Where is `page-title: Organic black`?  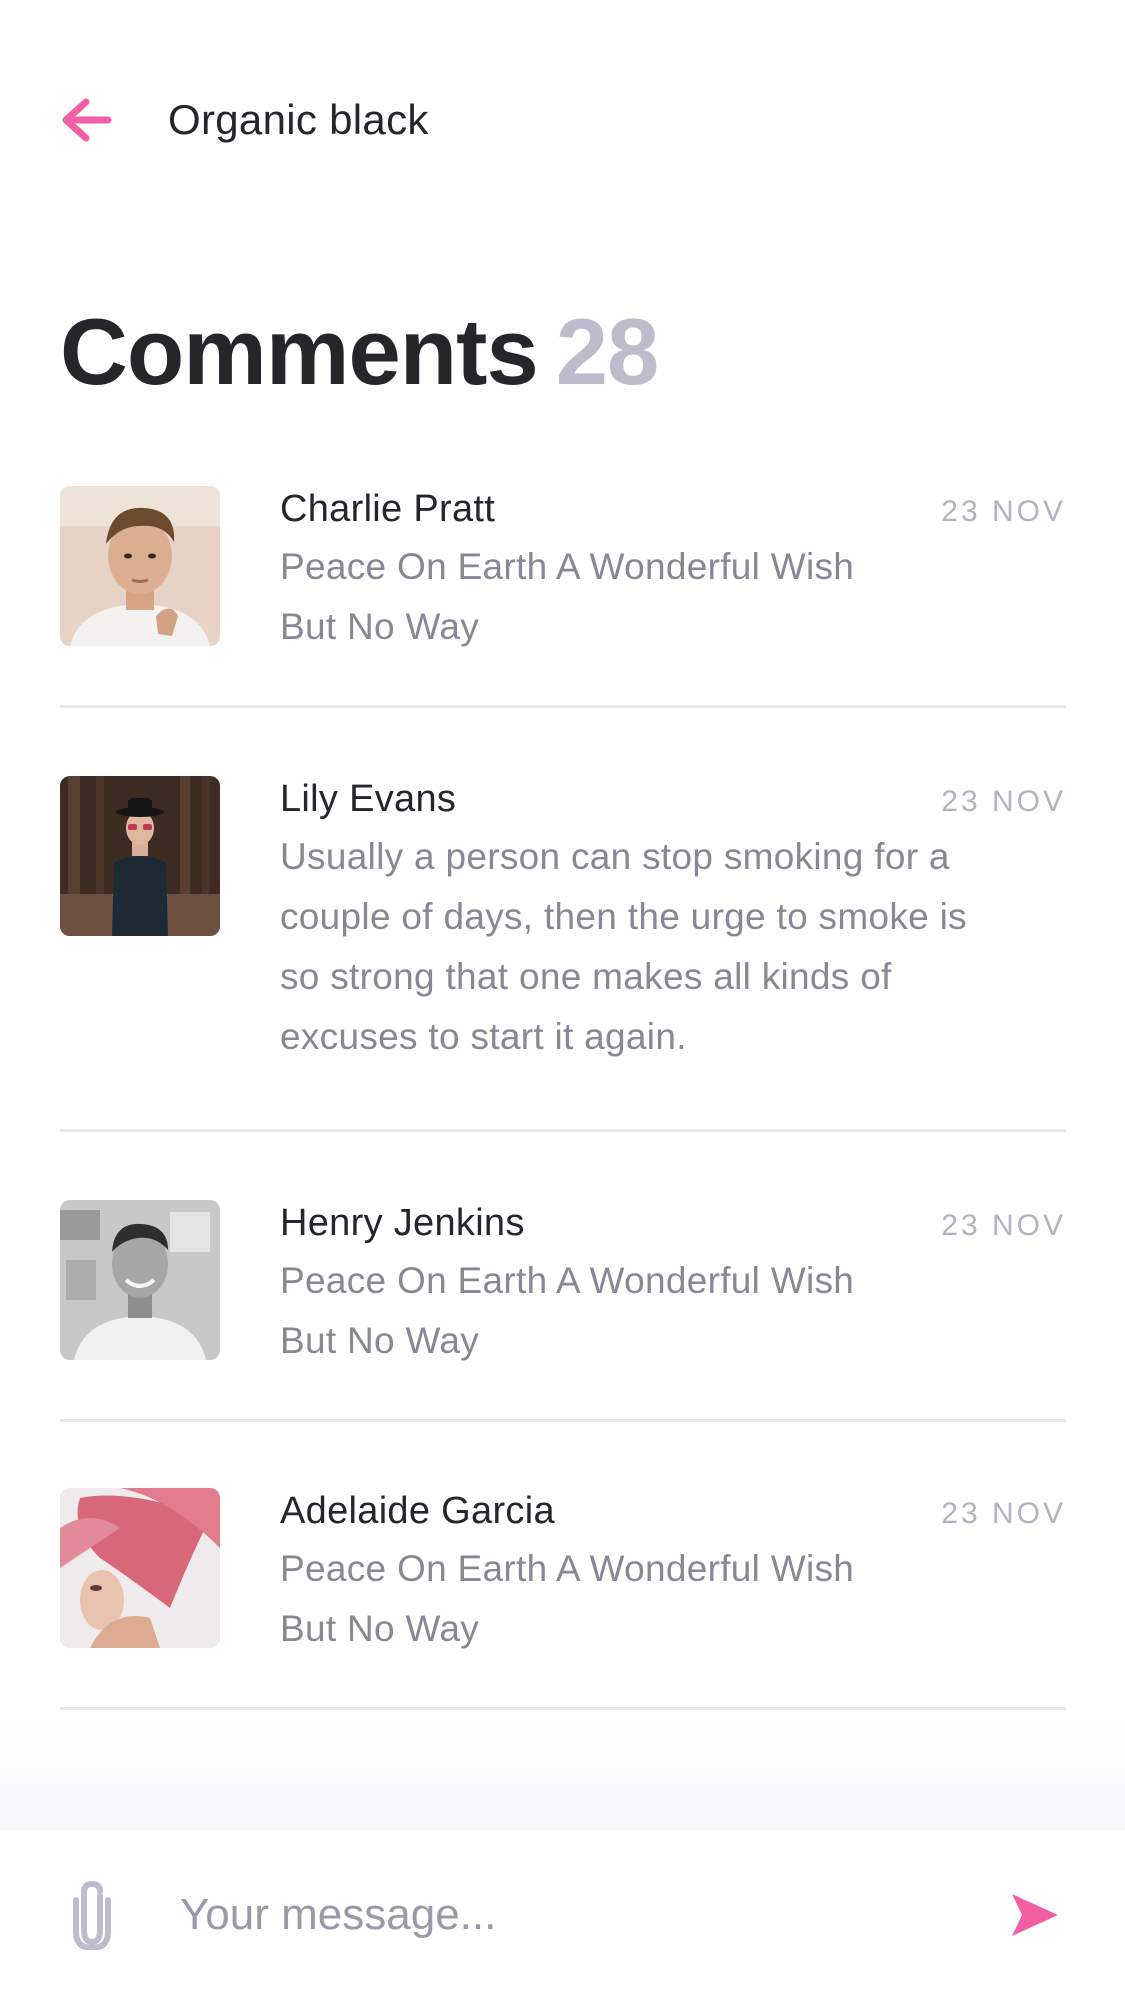
page-title: Organic black is located at coordinates (298, 119).